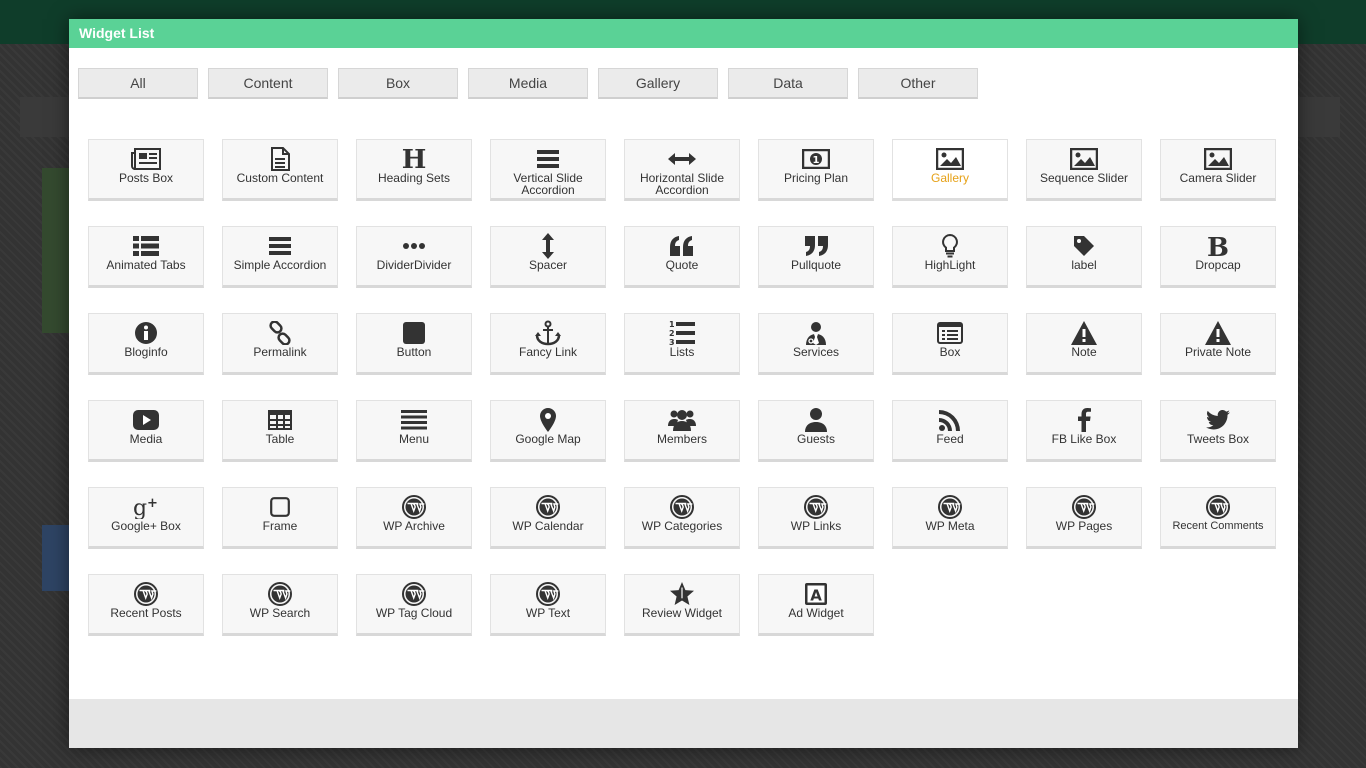  Describe the element at coordinates (280, 439) in the screenshot. I see `widget-label: Table` at that location.